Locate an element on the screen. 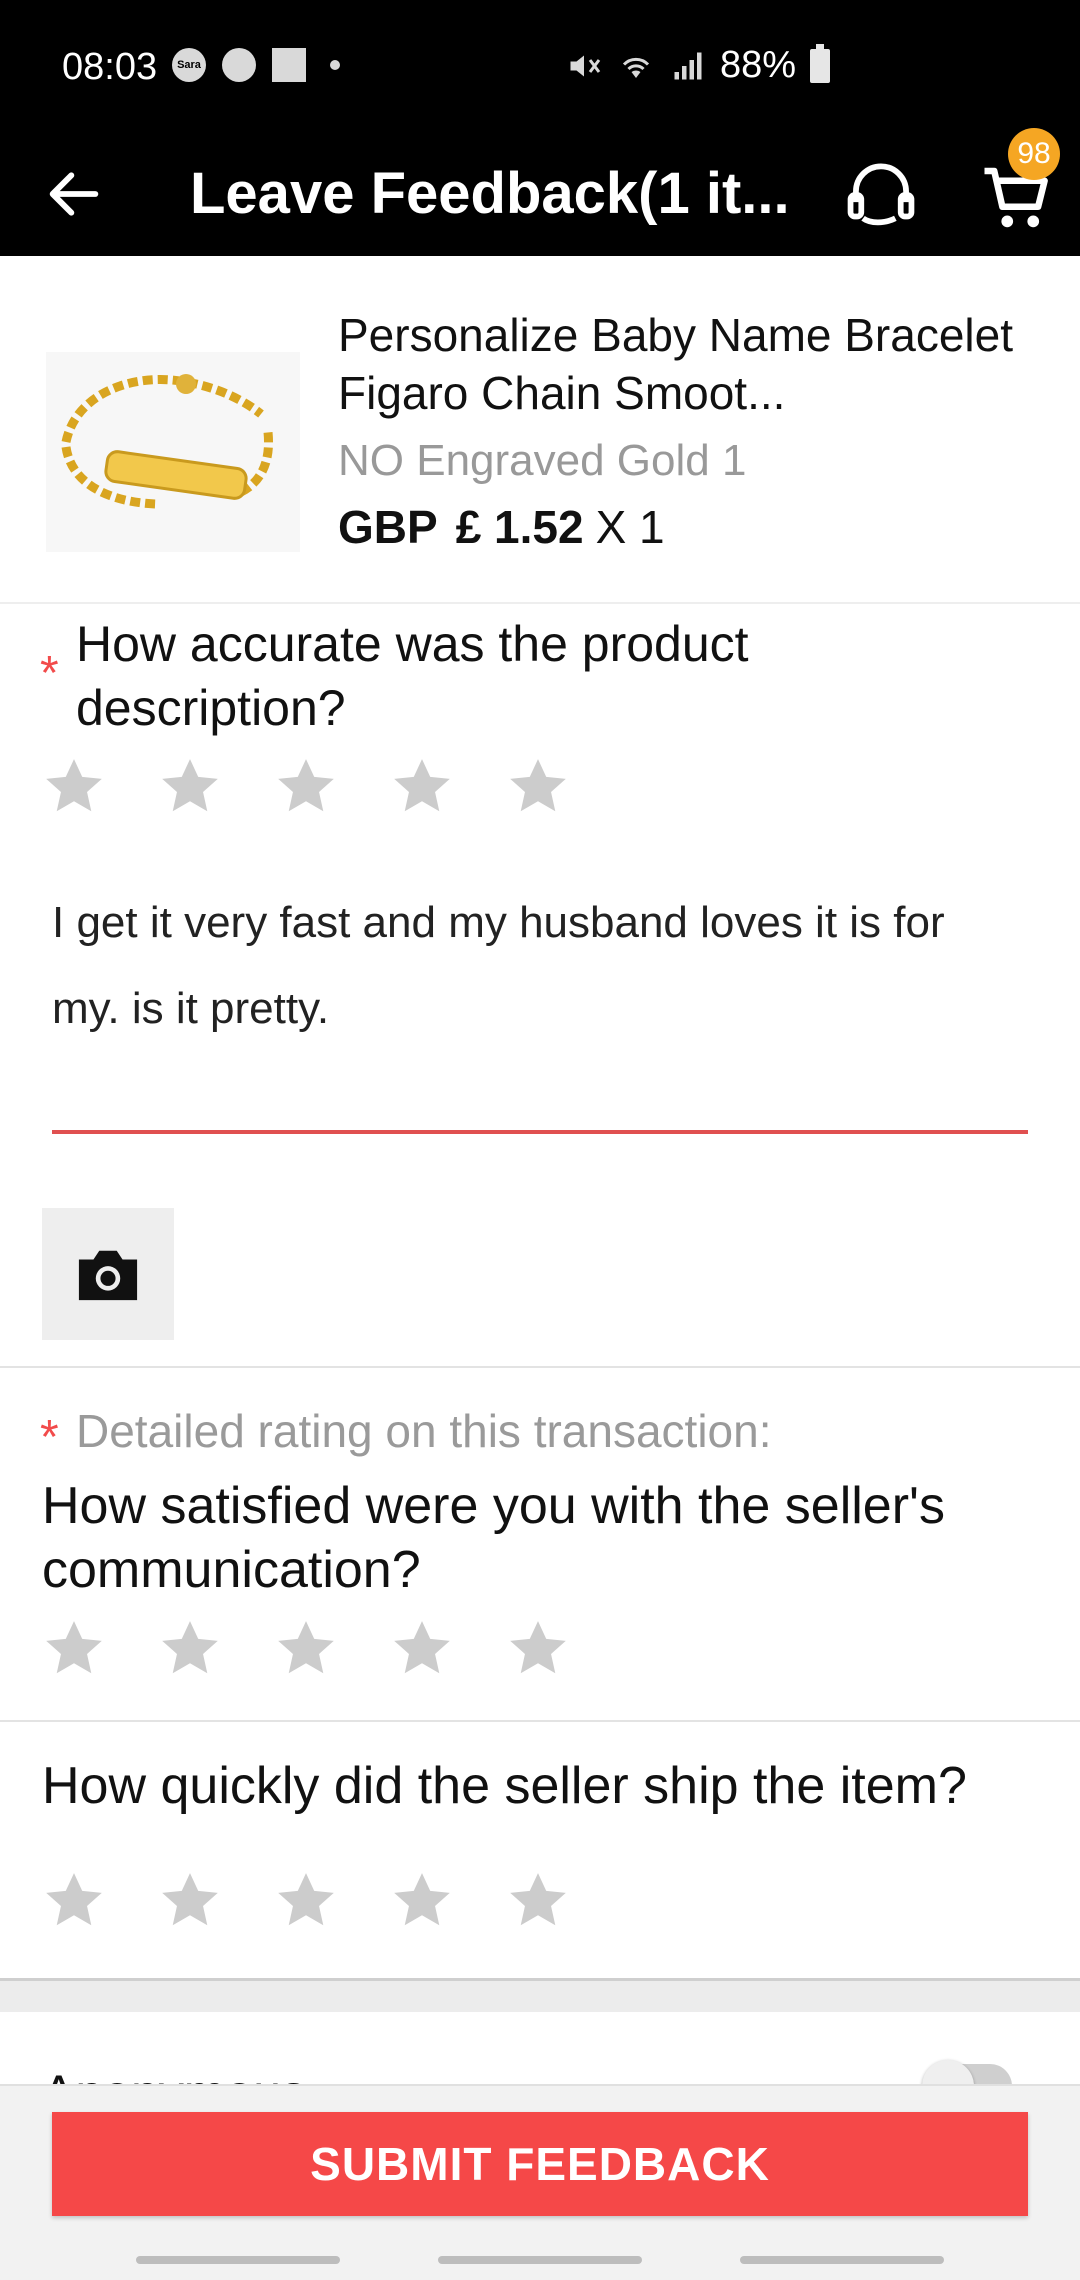 Image resolution: width=1080 pixels, height=2280 pixels. mute-icon is located at coordinates (585, 65).